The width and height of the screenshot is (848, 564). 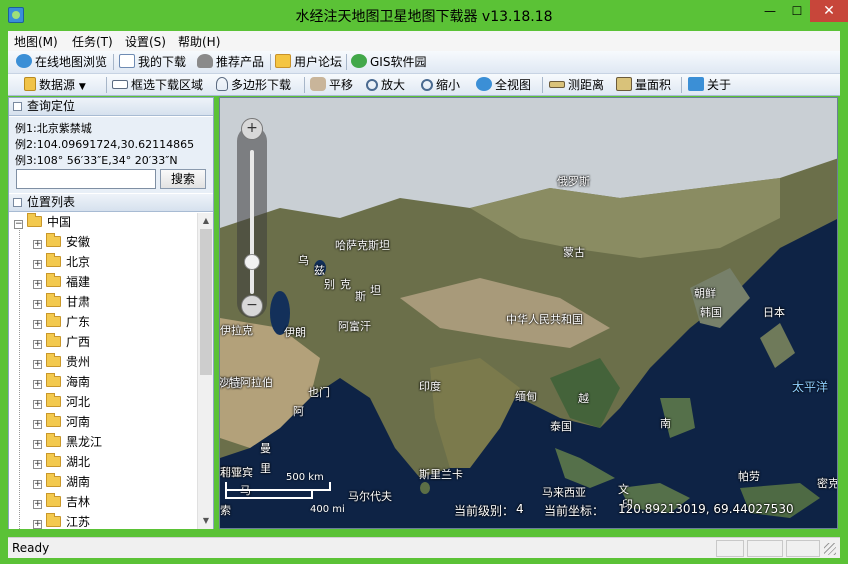 What do you see at coordinates (61, 402) in the screenshot?
I see `tree-item: + 河北` at bounding box center [61, 402].